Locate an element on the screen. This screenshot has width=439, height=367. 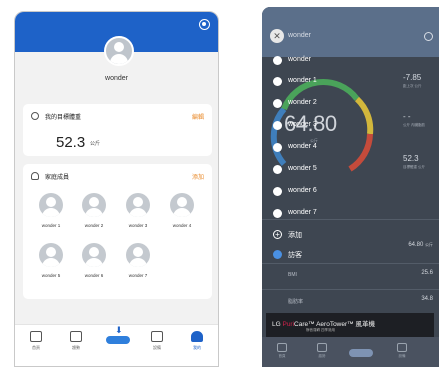
member-item: wonder 7 is located at coordinates (138, 260).